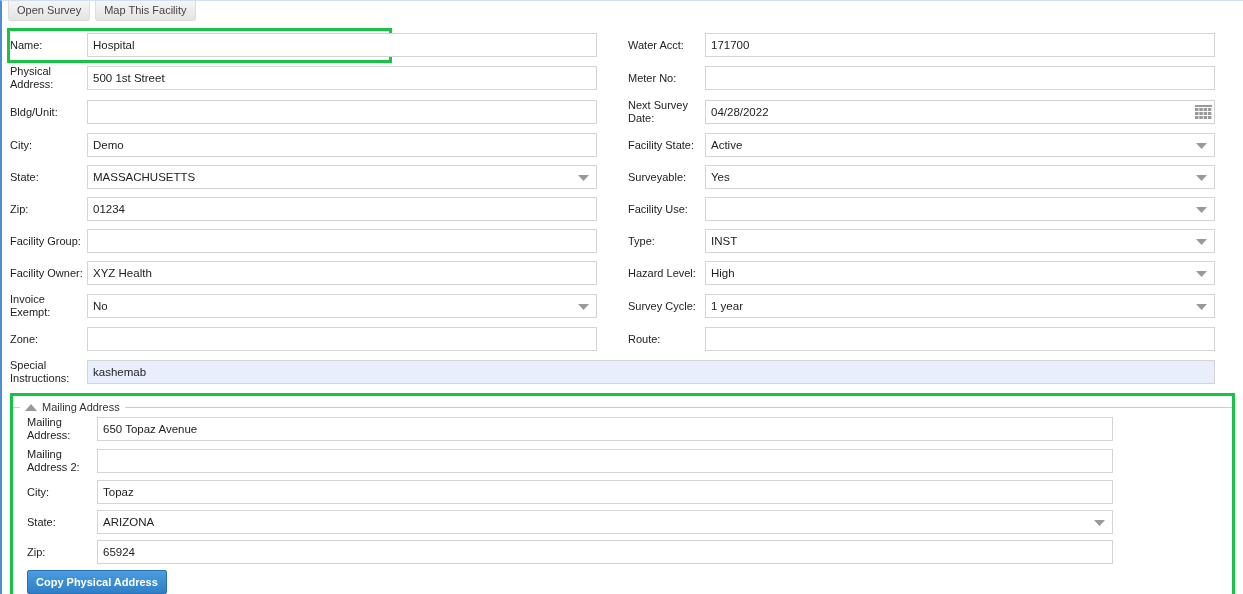  What do you see at coordinates (47, 273) in the screenshot?
I see `field-label: Facility Owner:` at bounding box center [47, 273].